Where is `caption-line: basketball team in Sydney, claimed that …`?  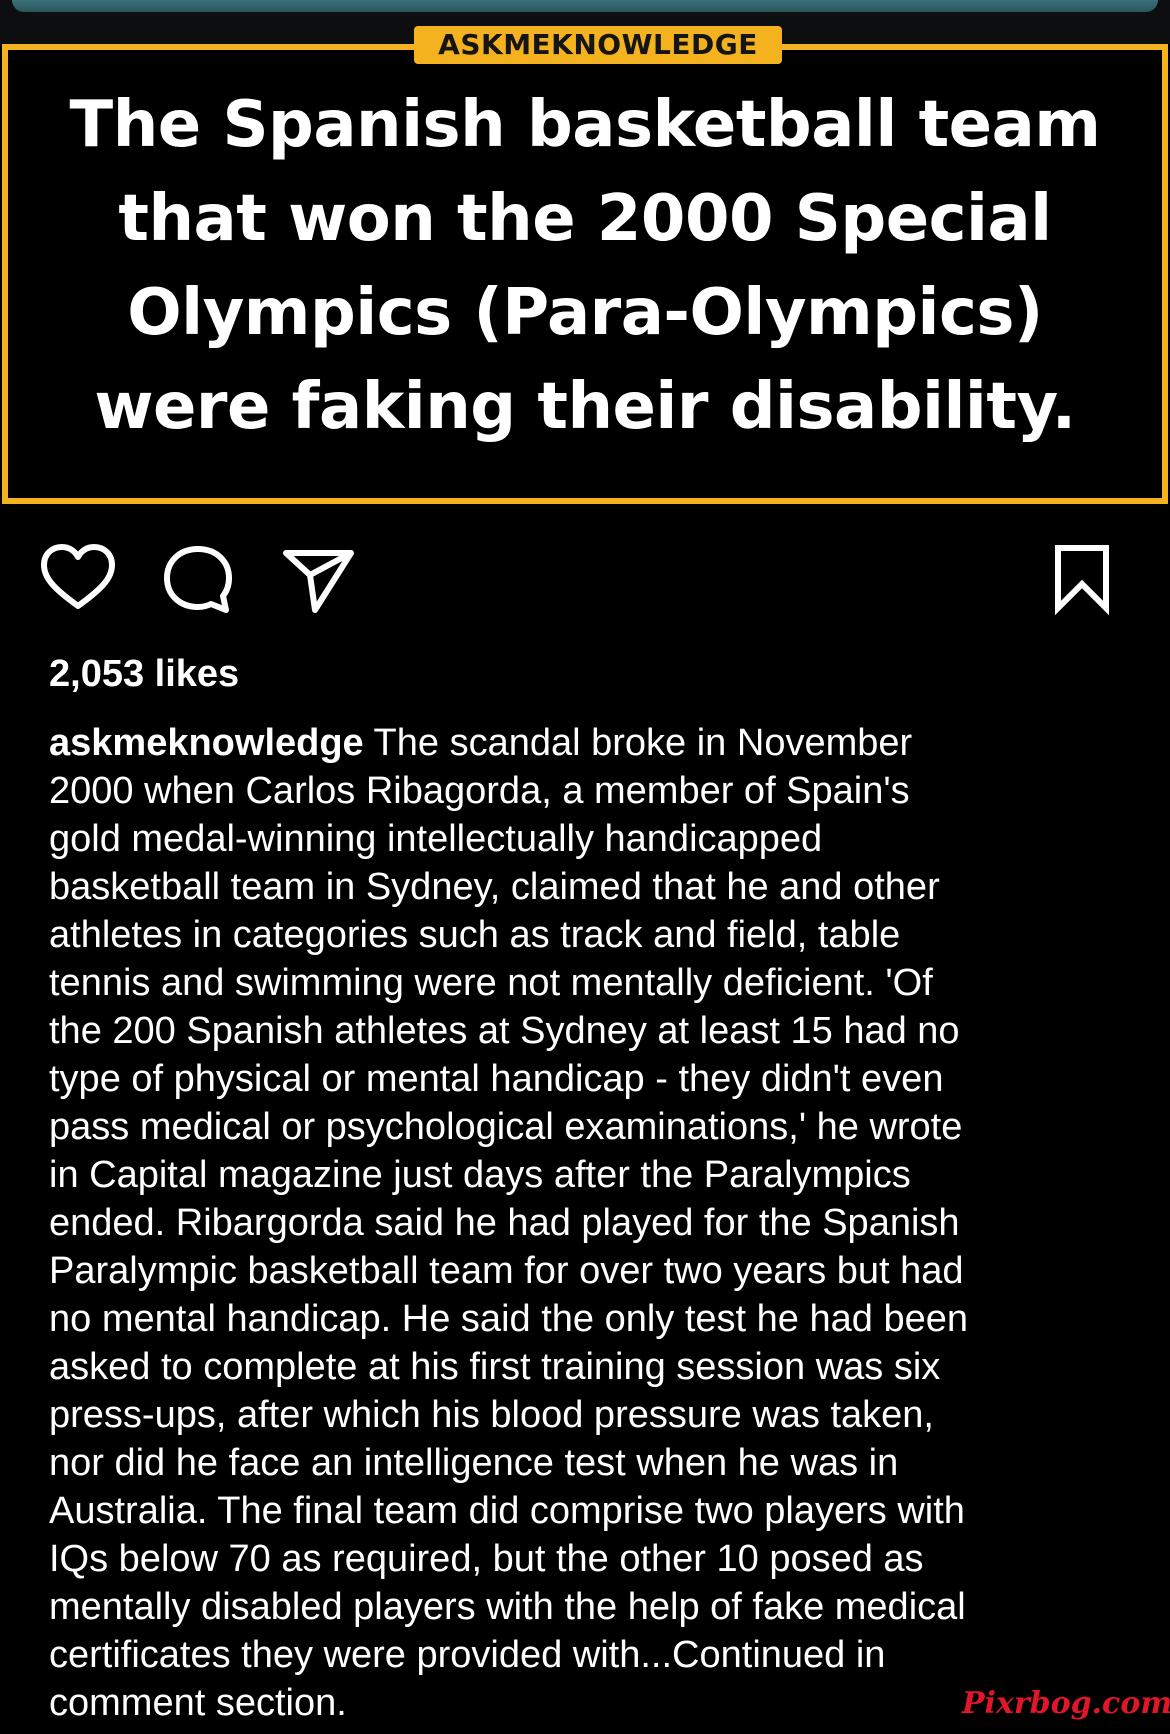
caption-line: basketball team in Sydney, claimed that … is located at coordinates (494, 887).